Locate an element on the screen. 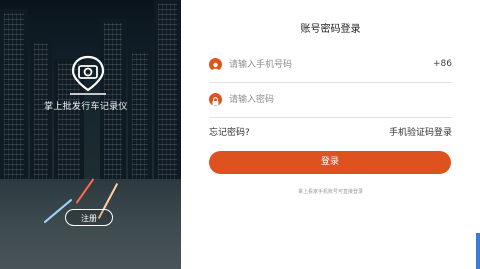 This screenshot has height=269, width=480. password-field is located at coordinates (330, 104).